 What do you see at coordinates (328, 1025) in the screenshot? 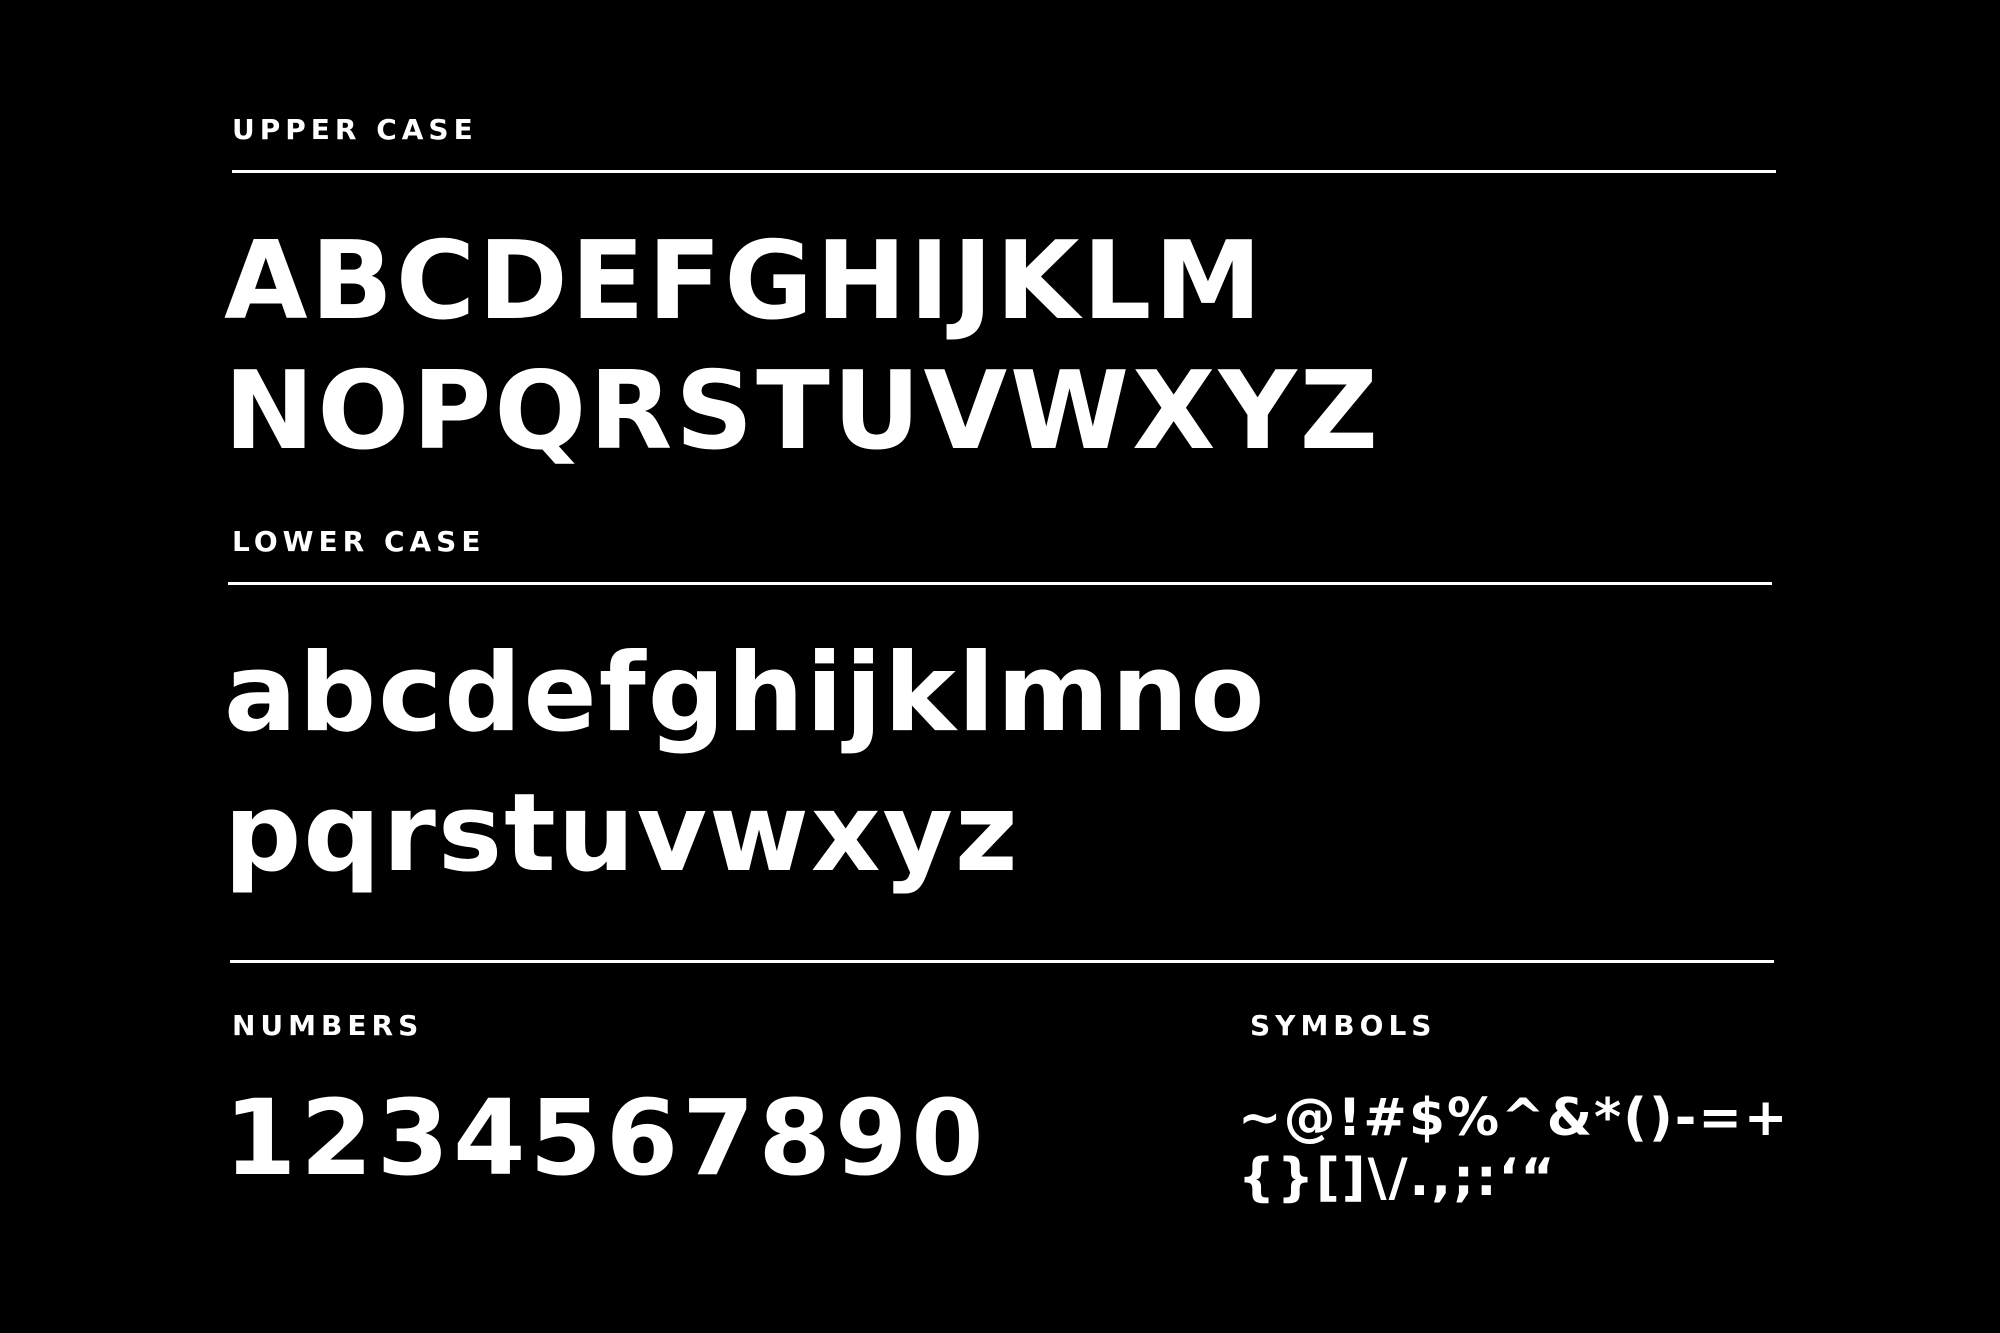
I see `numbers-label: NUMBERS` at bounding box center [328, 1025].